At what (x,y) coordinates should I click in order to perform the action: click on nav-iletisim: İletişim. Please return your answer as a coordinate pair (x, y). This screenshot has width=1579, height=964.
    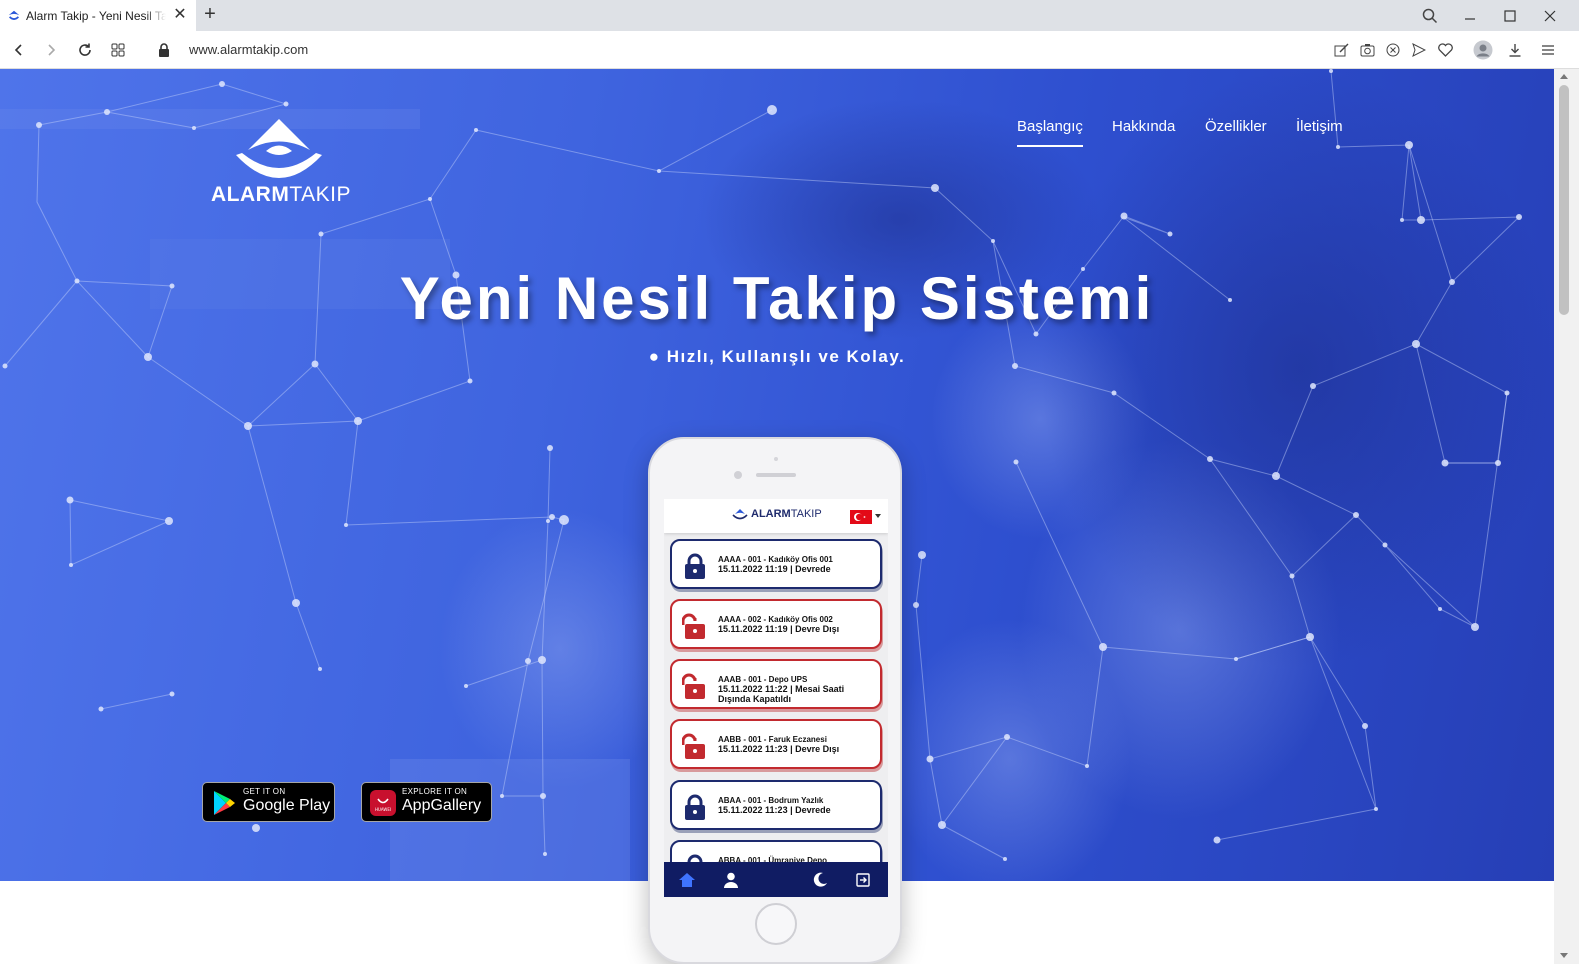
    Looking at the image, I should click on (1319, 126).